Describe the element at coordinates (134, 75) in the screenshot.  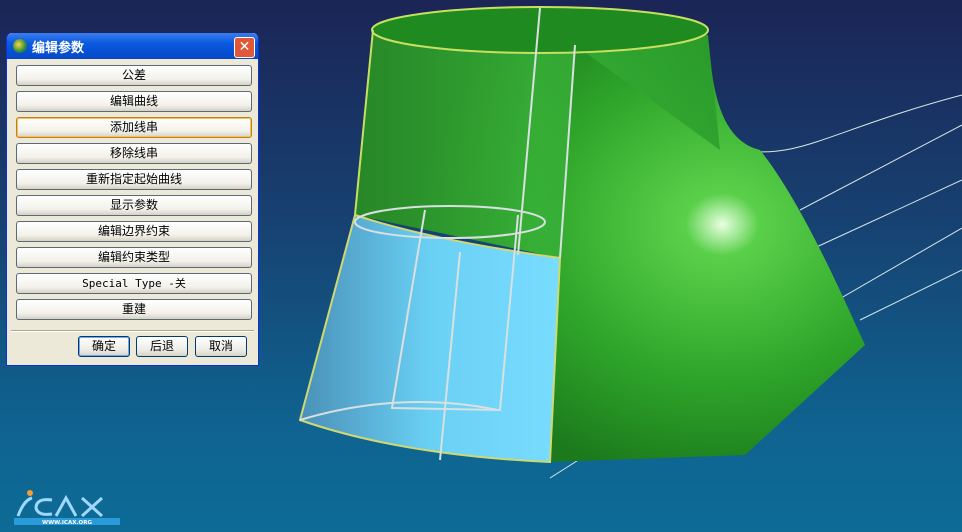
I see `tolerance-button: 公差` at that location.